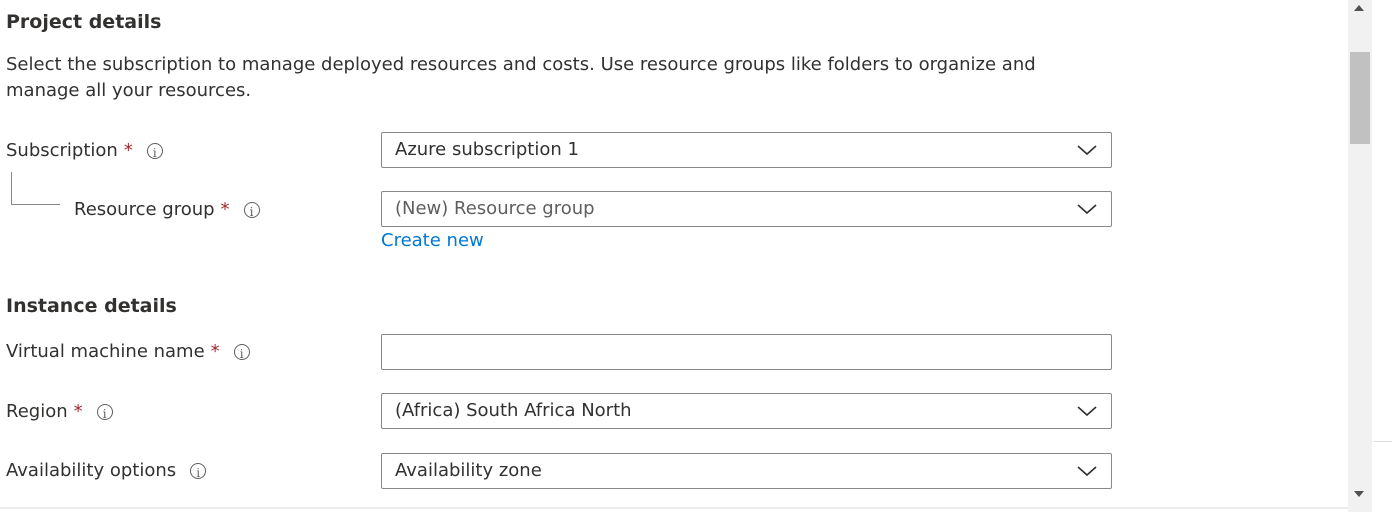 This screenshot has width=1392, height=512. What do you see at coordinates (674, 508) in the screenshot?
I see `page-bottom-divider` at bounding box center [674, 508].